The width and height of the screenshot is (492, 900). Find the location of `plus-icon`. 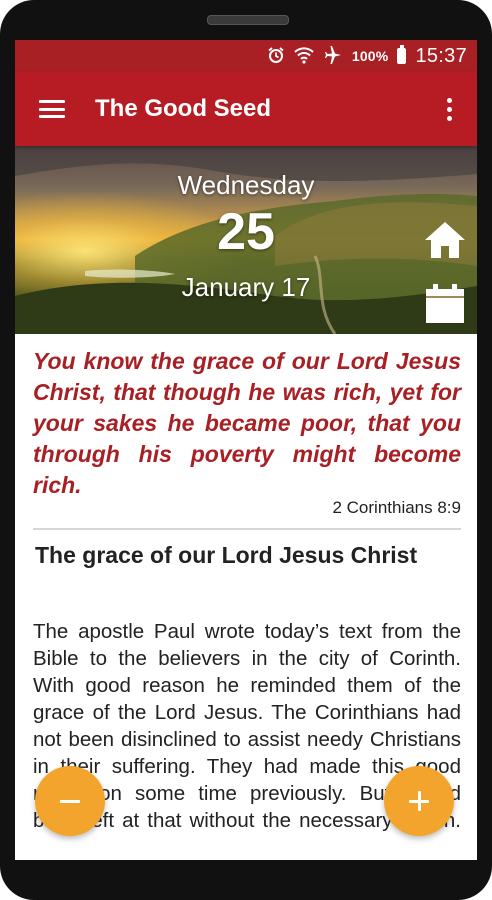

plus-icon is located at coordinates (419, 801).